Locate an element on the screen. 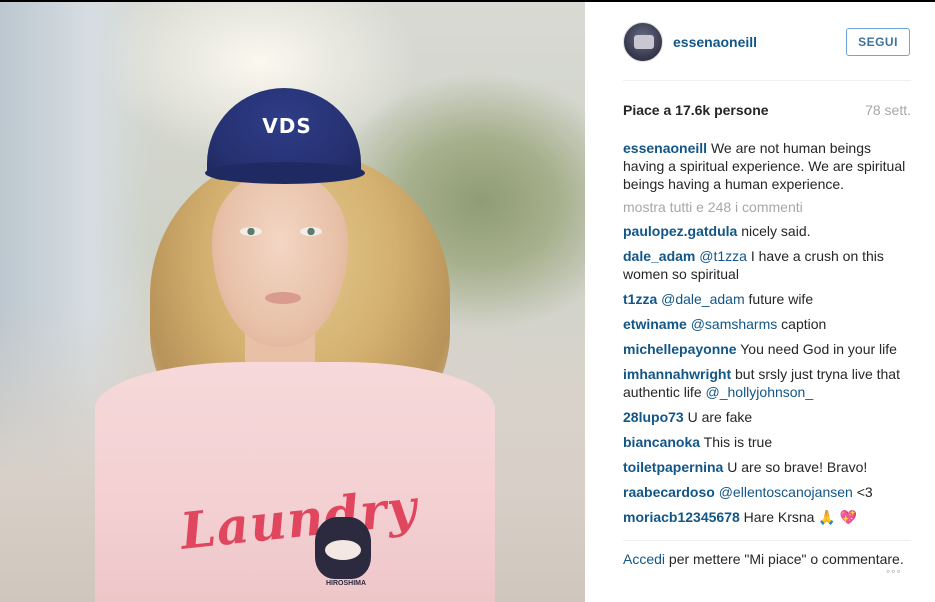 This screenshot has height=602, width=935. comment-username: michellepayonne is located at coordinates (680, 349).